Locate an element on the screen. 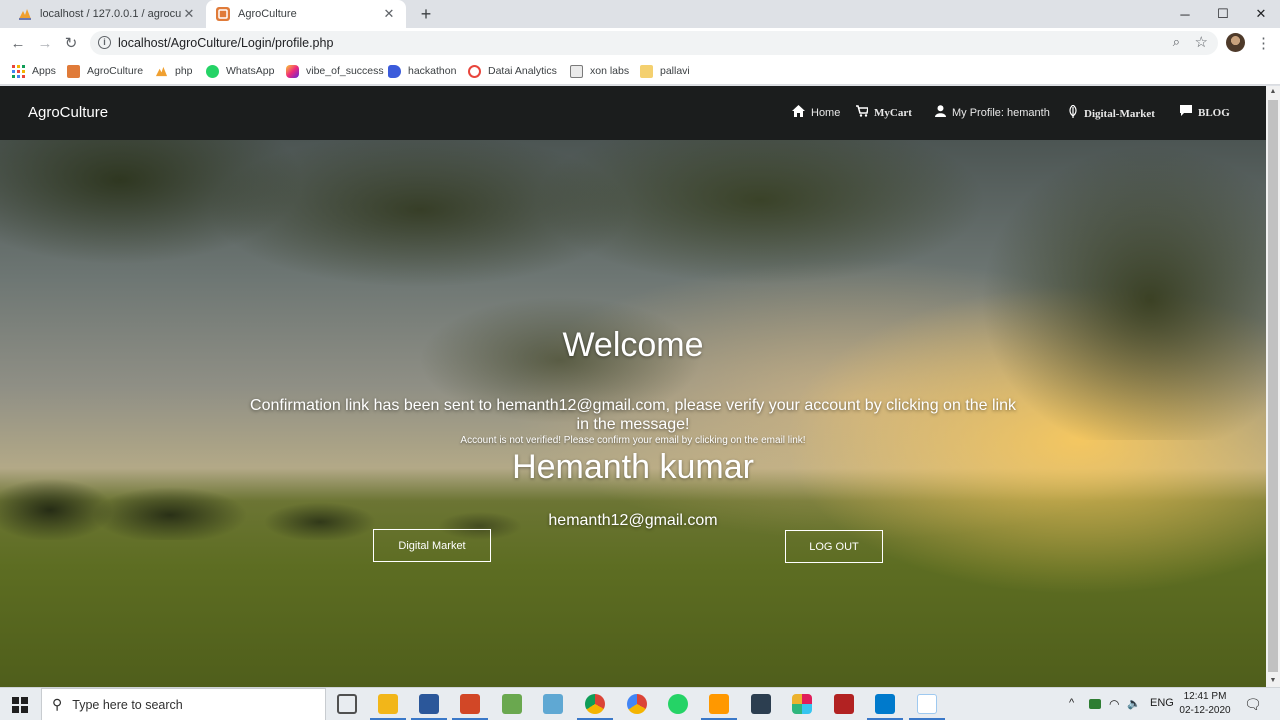 Image resolution: width=1280 pixels, height=720 pixels. scrollbar-thumb is located at coordinates (1273, 386).